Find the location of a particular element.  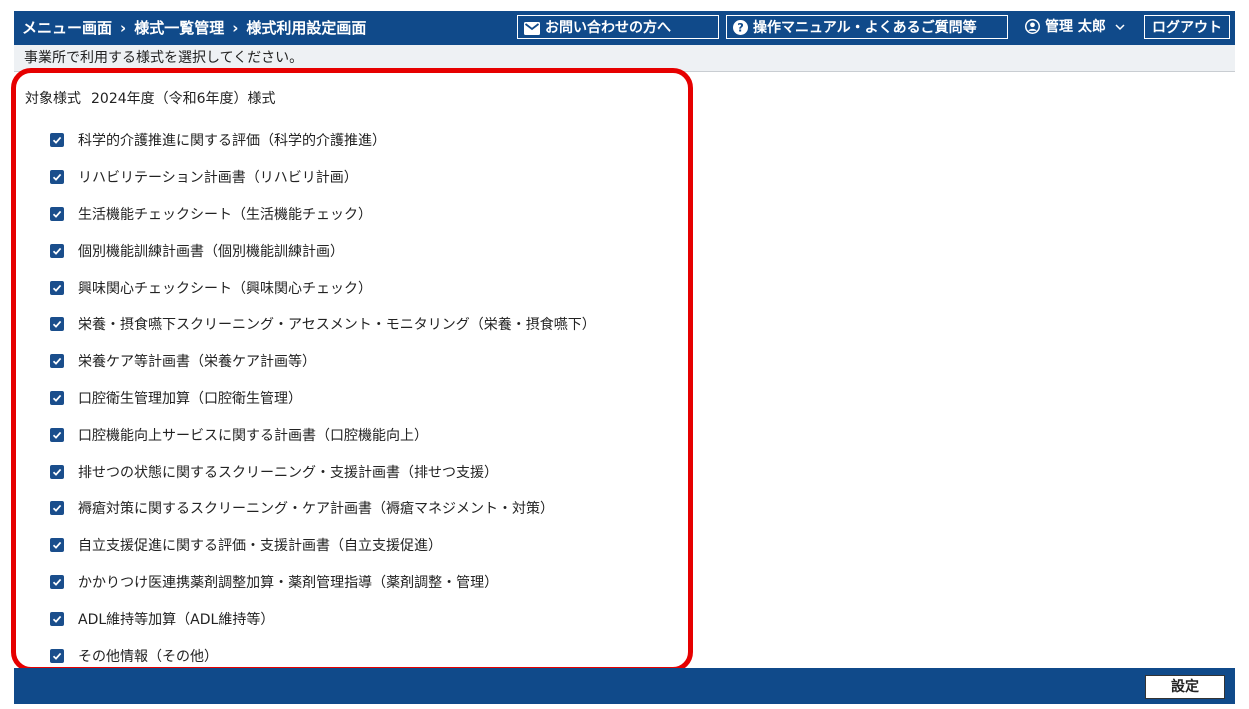

form-item-eiyou-sesshoku: 栄養・摂食嚥下スクリーニング・アセスメント・モニタリング（栄養・摂食嚥下） is located at coordinates (365, 324).